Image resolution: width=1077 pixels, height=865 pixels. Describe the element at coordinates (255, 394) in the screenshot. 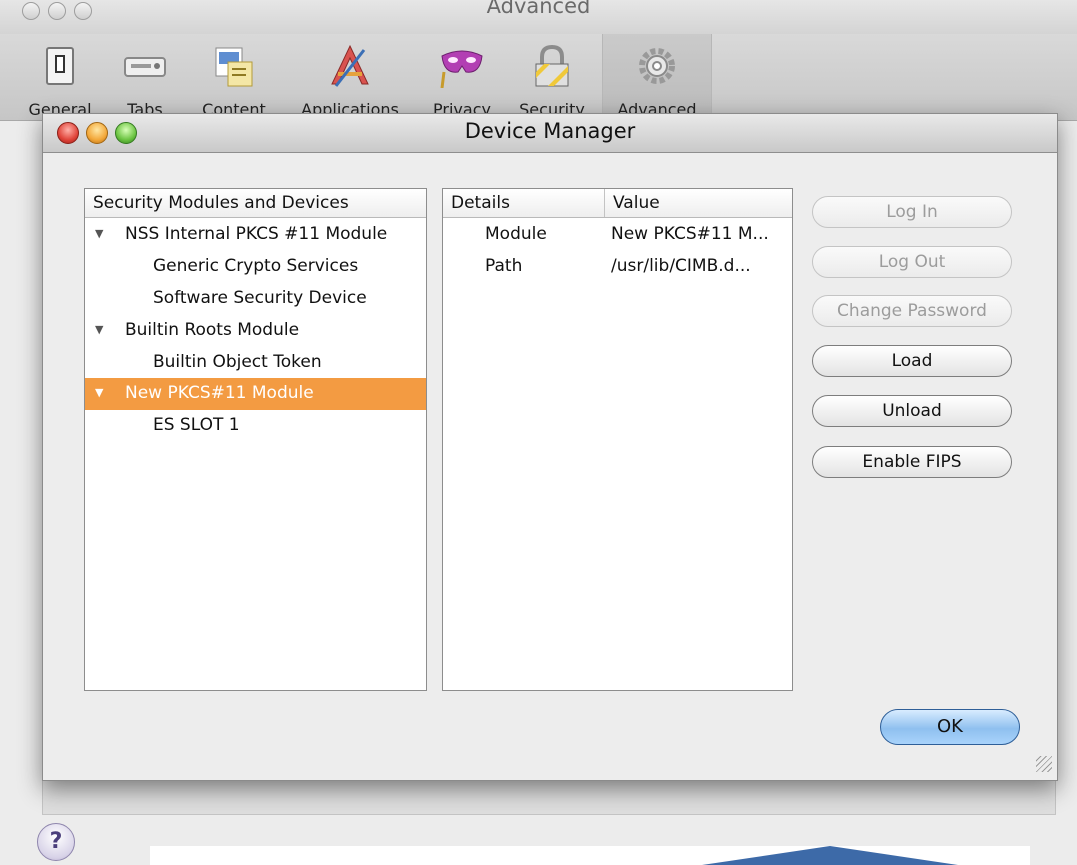

I see `tree-item-new-pkcs11-module: ▼ New PKCS#11 Module` at that location.